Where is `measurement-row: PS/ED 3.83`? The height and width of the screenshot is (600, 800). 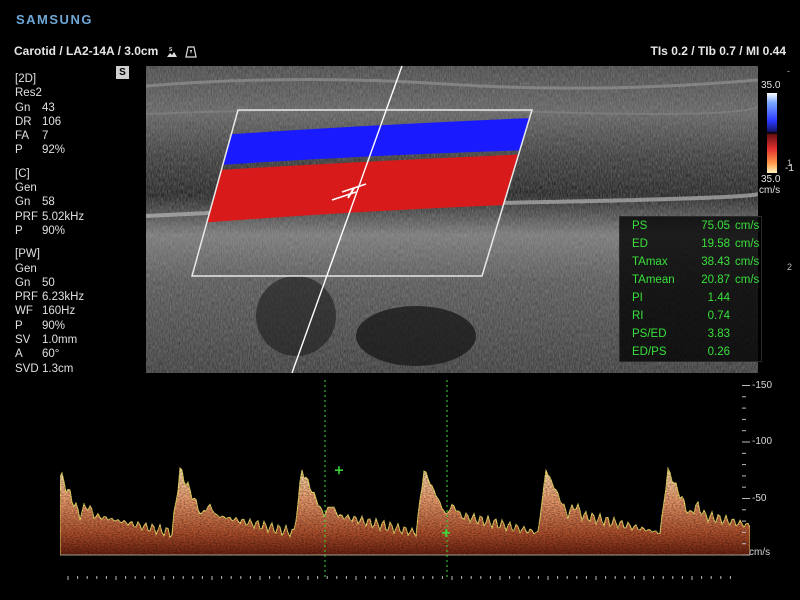
measurement-row: PS/ED 3.83 is located at coordinates (690, 334).